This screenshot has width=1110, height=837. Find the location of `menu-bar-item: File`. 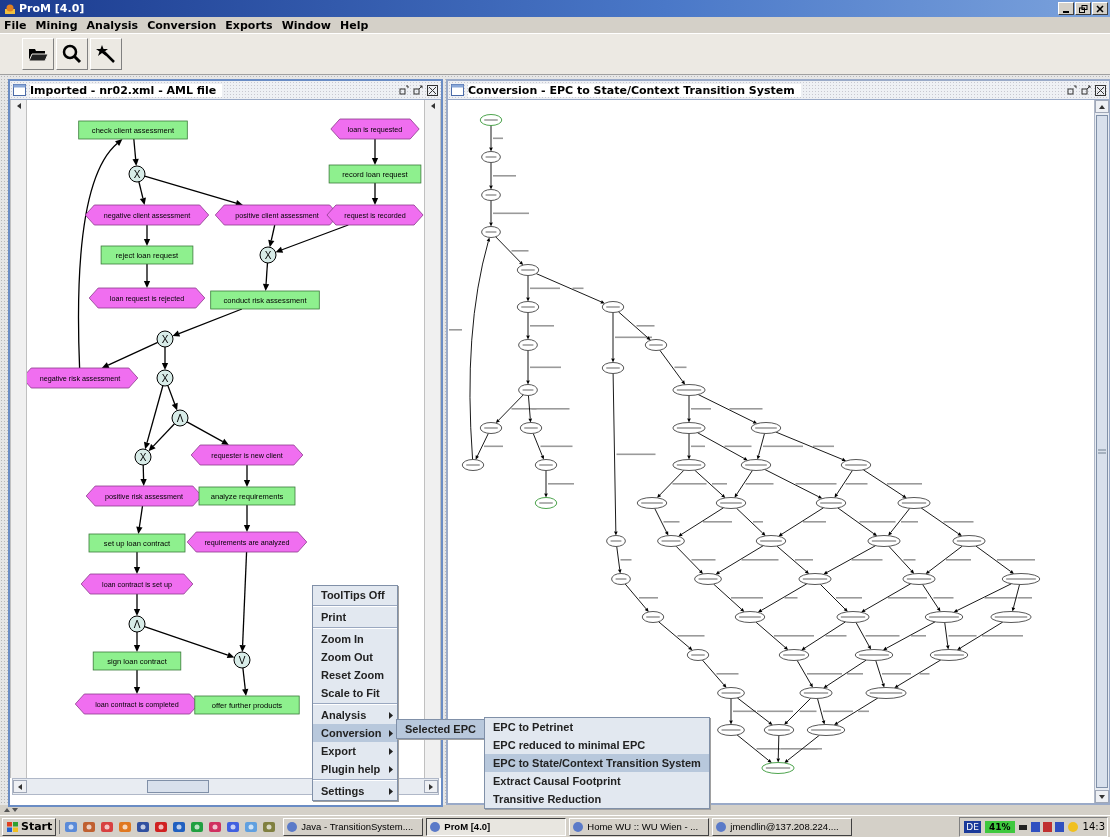

menu-bar-item: File is located at coordinates (15, 25).